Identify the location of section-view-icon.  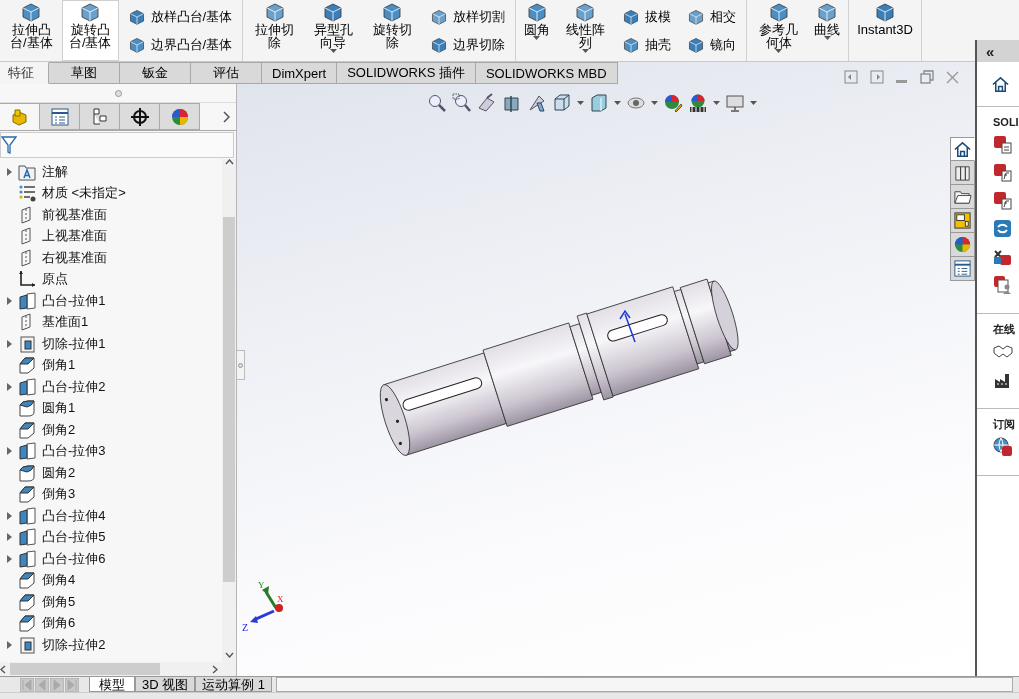
(512, 103).